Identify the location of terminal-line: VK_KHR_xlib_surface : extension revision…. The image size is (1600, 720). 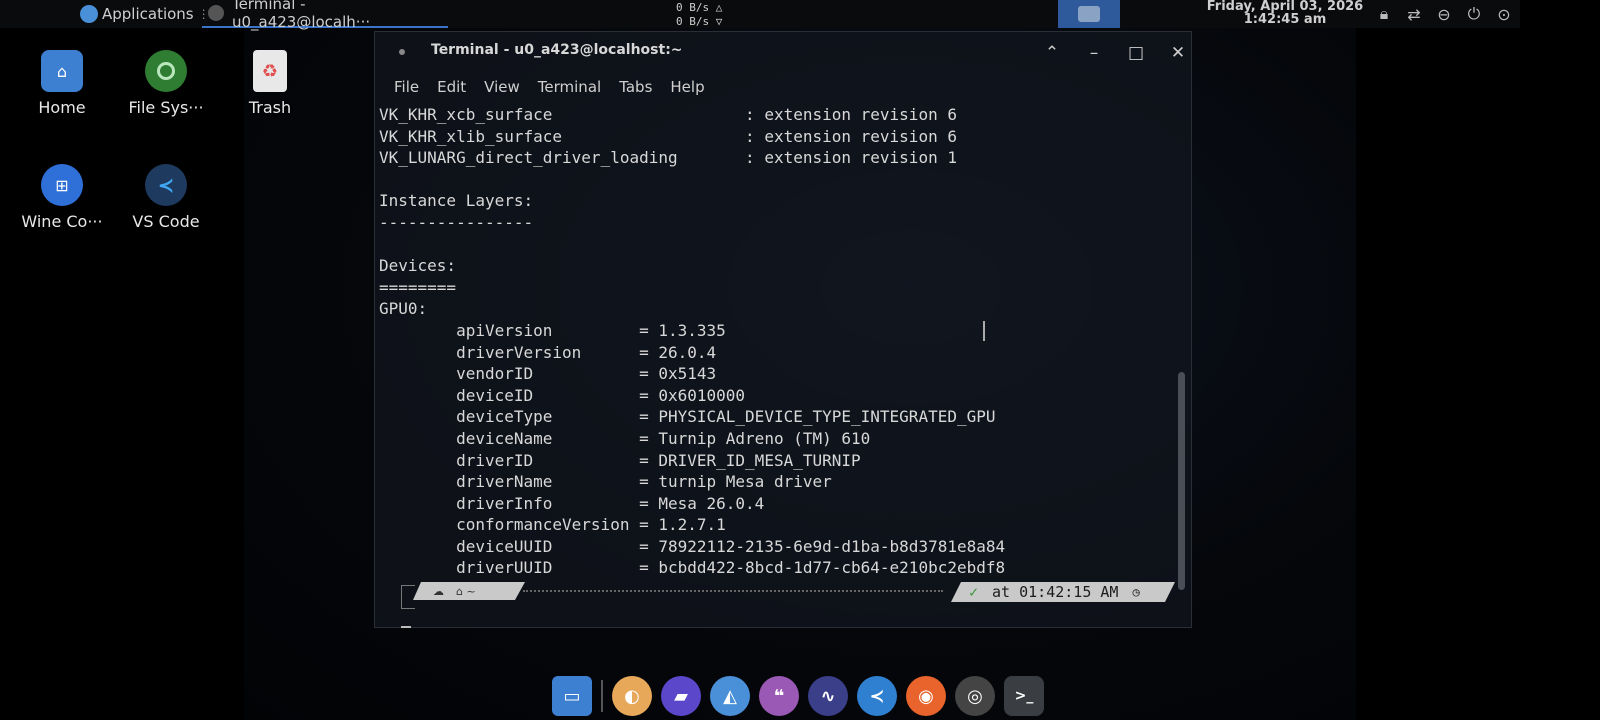
(668, 136).